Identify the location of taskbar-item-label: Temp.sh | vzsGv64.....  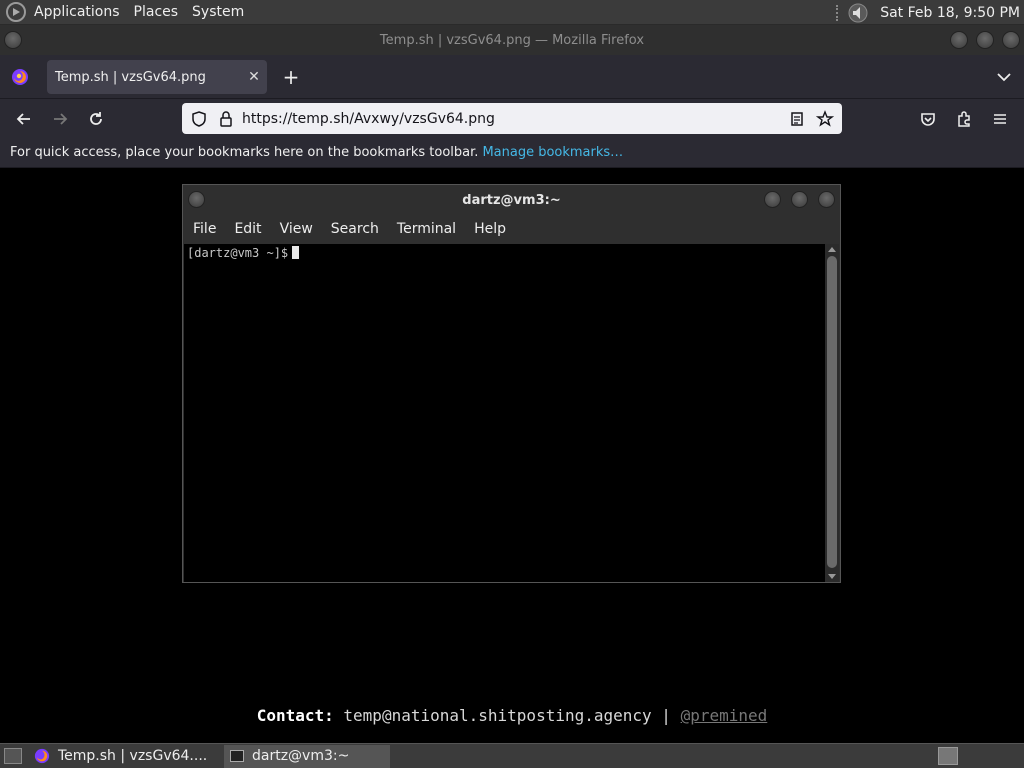
(133, 756).